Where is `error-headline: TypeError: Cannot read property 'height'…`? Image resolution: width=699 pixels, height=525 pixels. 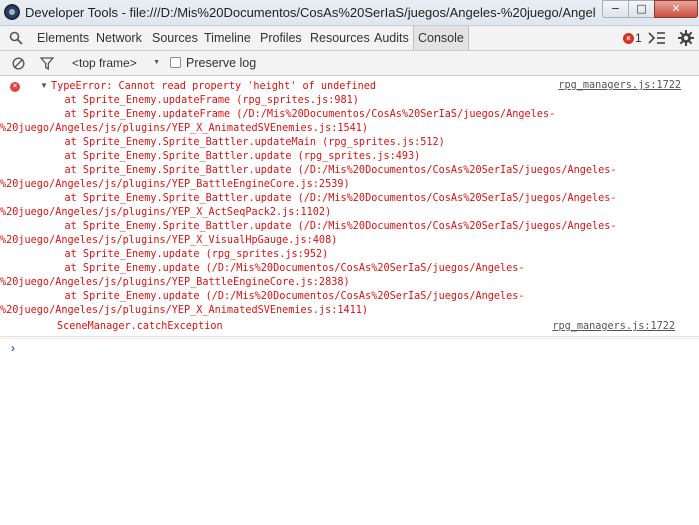
error-headline: TypeError: Cannot read property 'height'… is located at coordinates (214, 86).